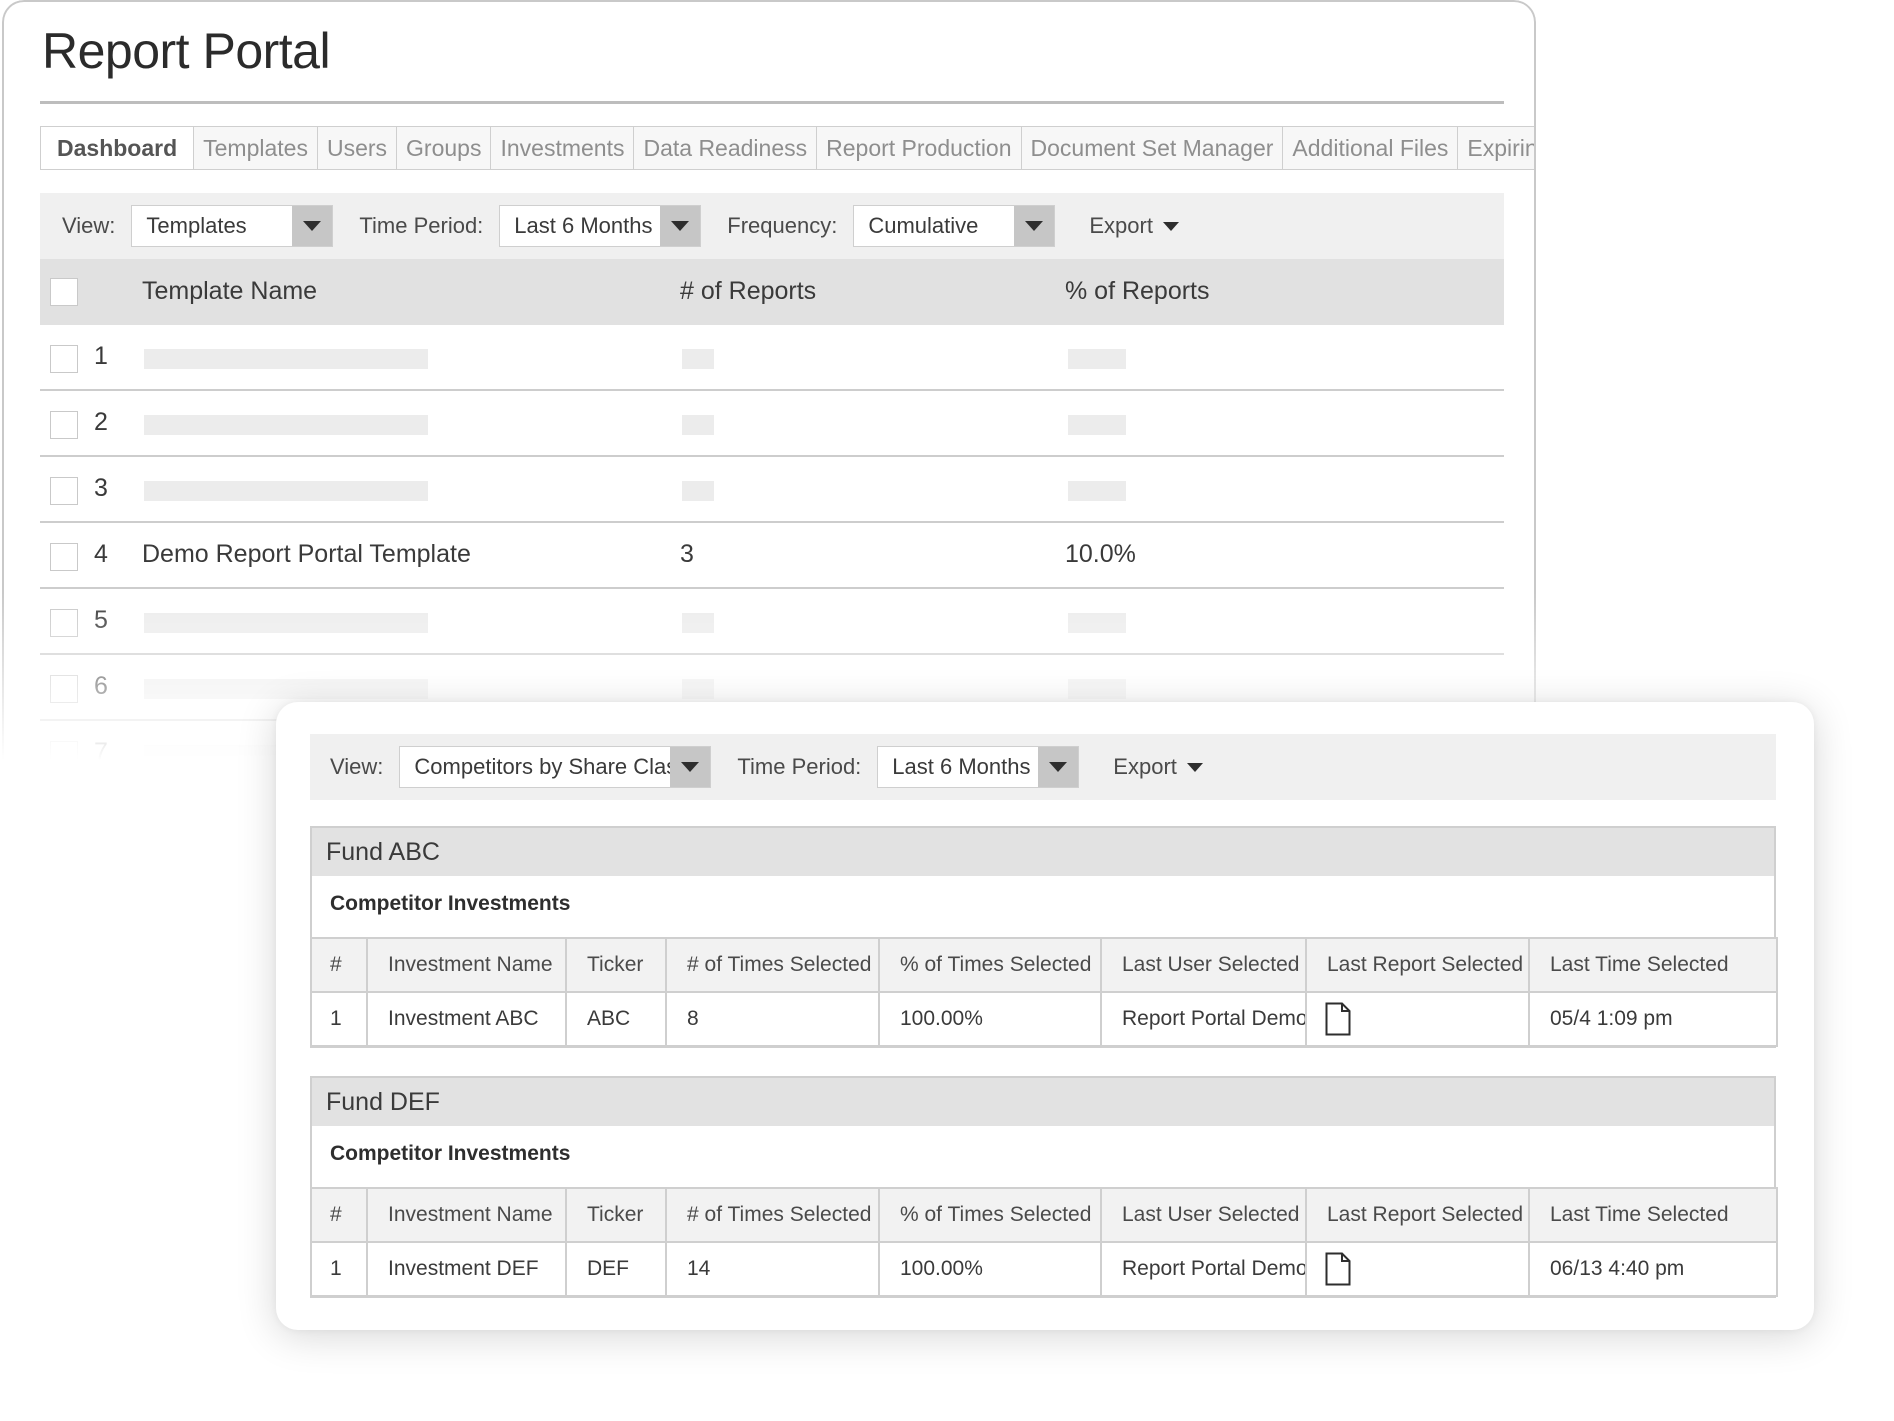 The image size is (1894, 1421). Describe the element at coordinates (117, 148) in the screenshot. I see `tab-dashboard: Dashboard` at that location.